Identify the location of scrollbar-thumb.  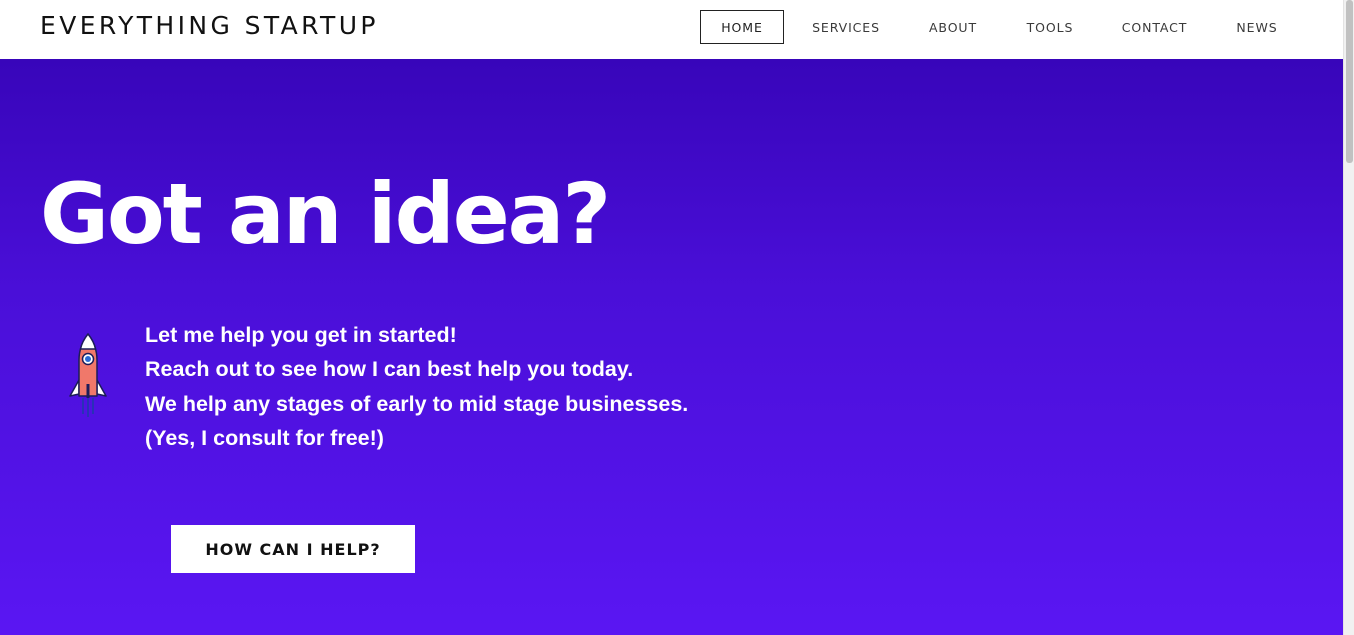
(1349, 81).